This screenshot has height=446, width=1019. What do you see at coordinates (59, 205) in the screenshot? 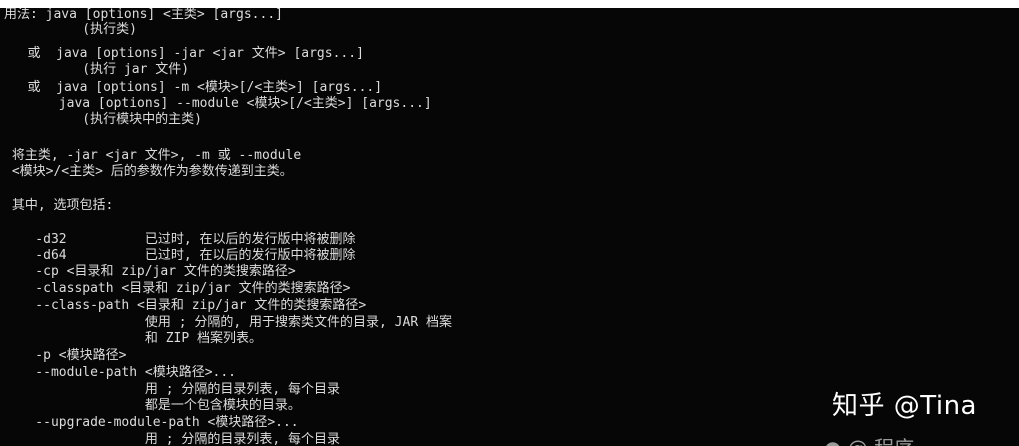
I see `terminal-line: 其中, 选项包括:` at bounding box center [59, 205].